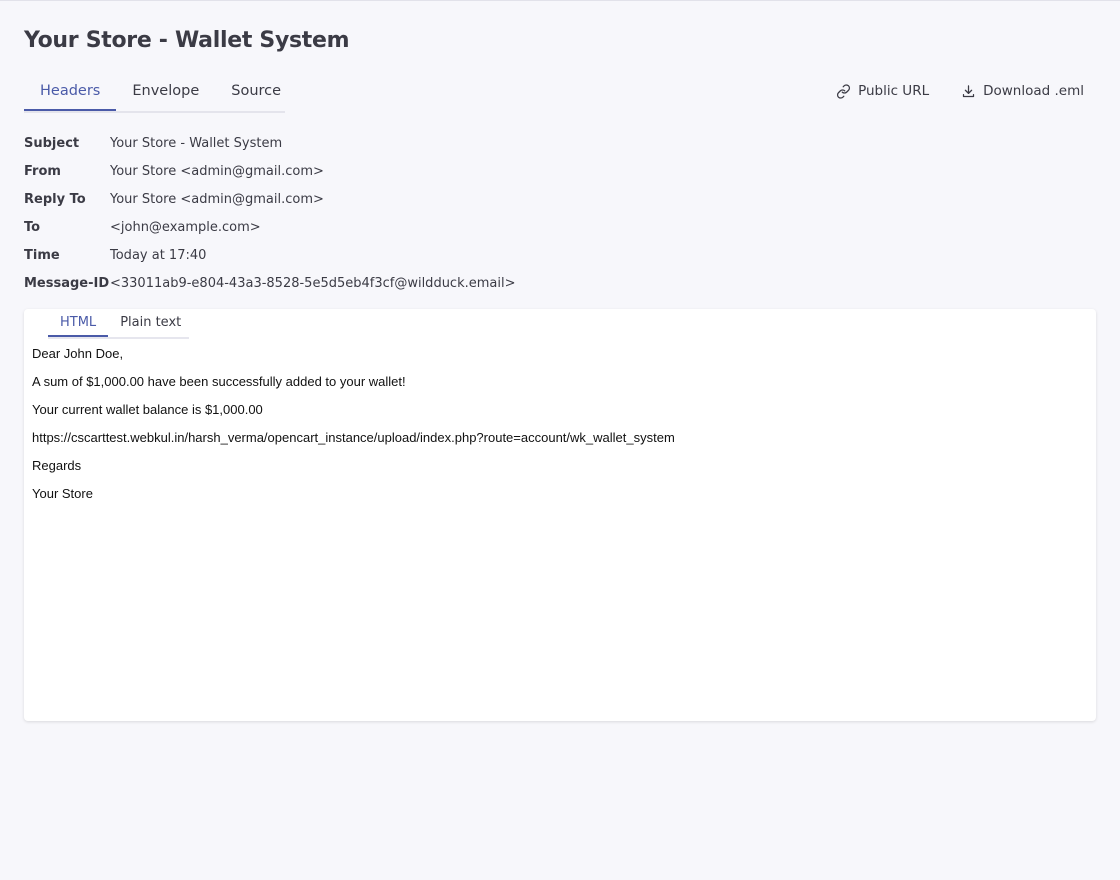 The image size is (1120, 880). What do you see at coordinates (78, 323) in the screenshot?
I see `tab-html: HTML` at bounding box center [78, 323].